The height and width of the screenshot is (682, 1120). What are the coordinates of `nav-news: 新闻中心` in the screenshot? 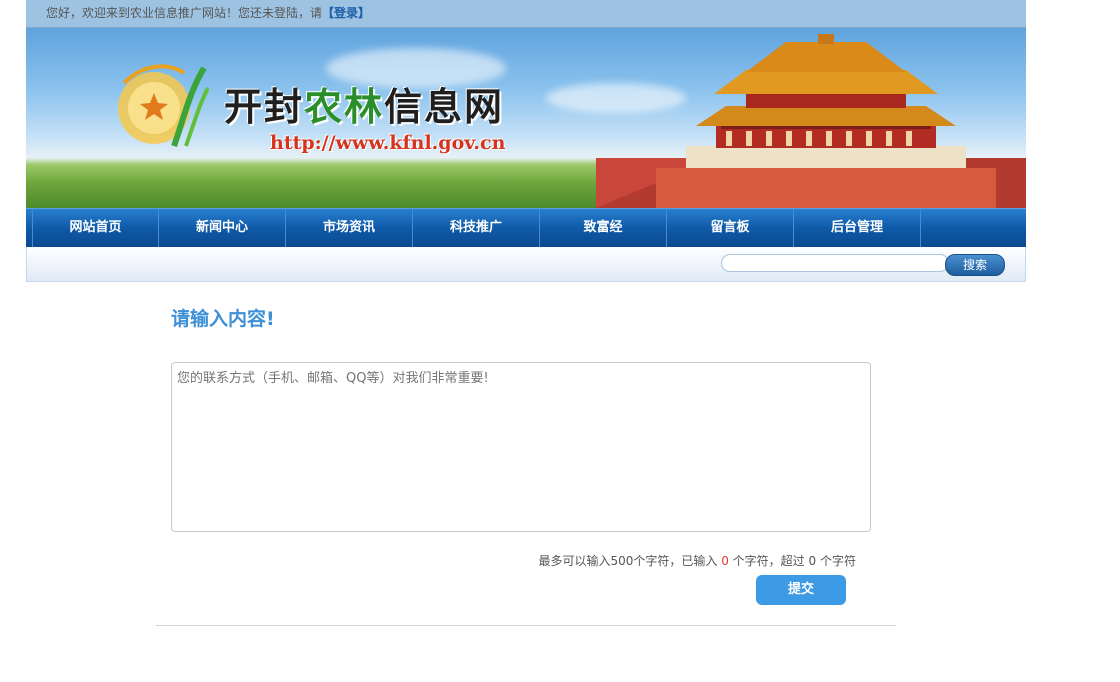 It's located at (222, 228).